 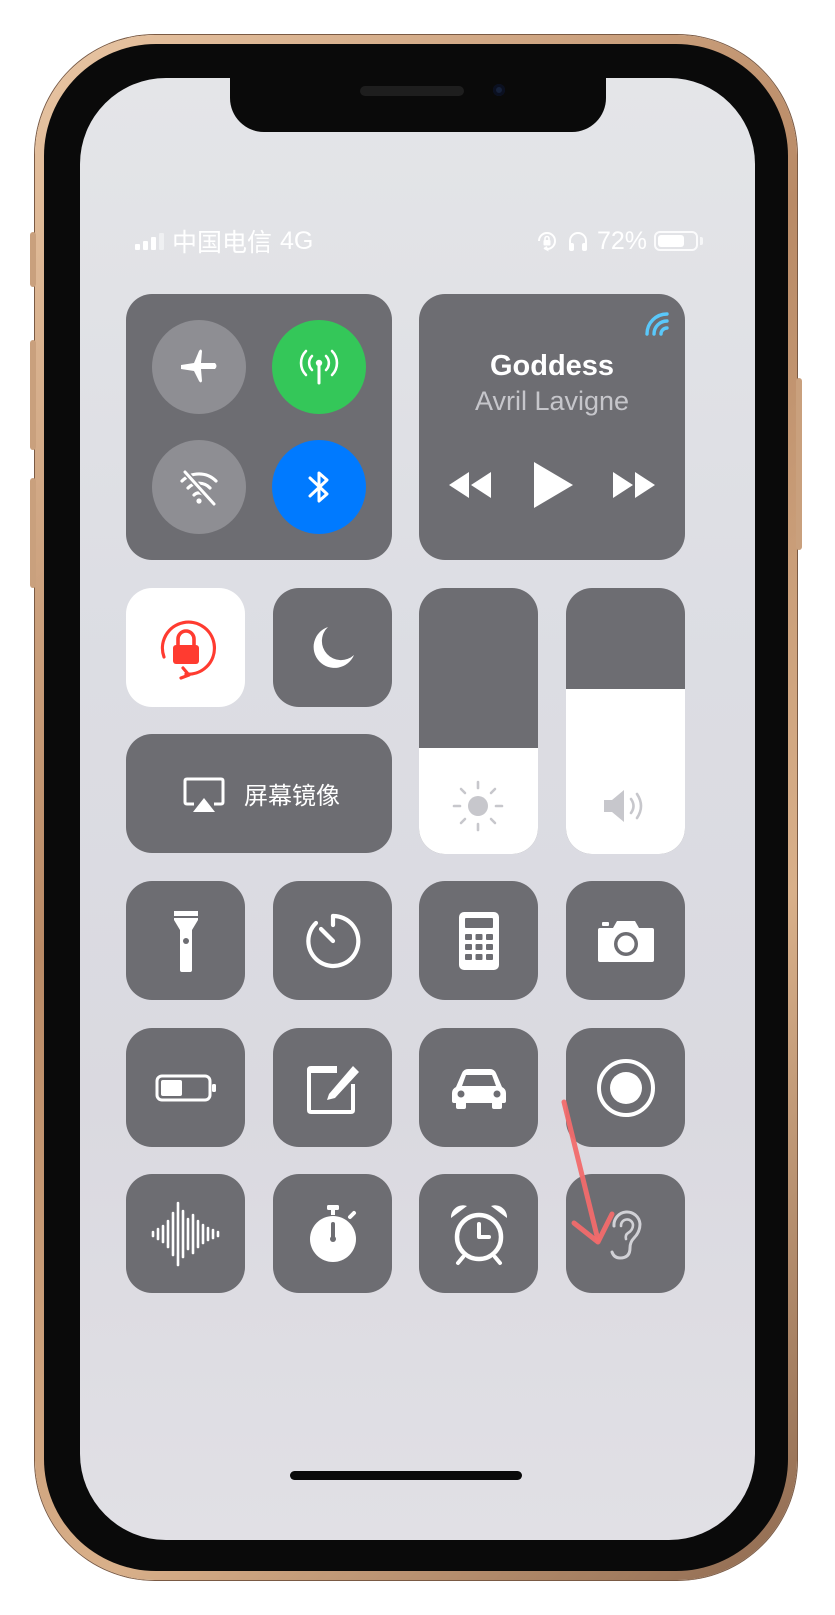 I want to click on camera-icon, so click(x=625, y=941).